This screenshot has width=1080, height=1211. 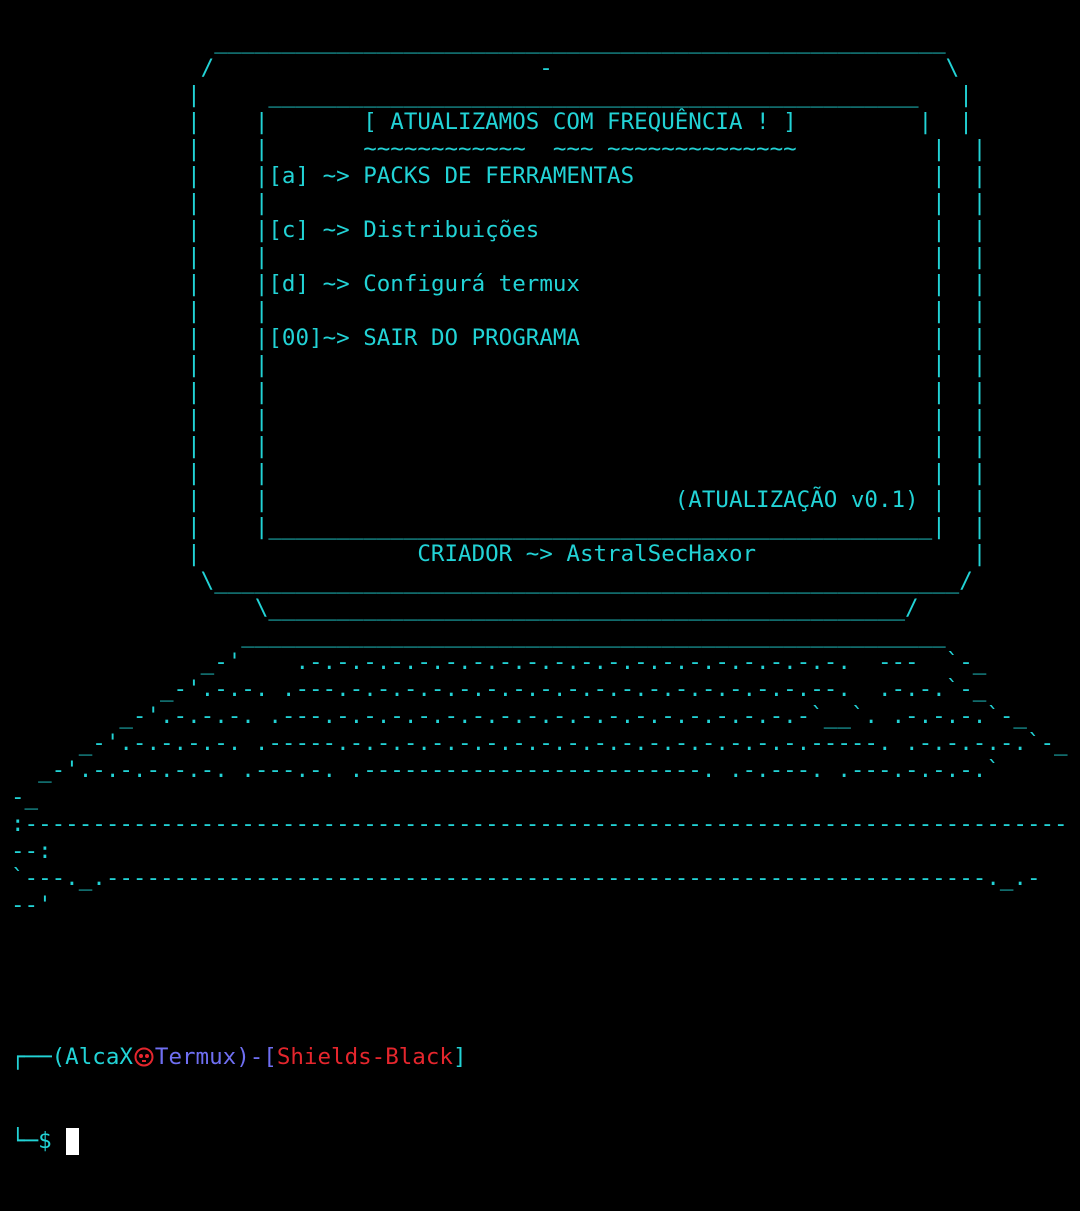 What do you see at coordinates (25, 797) in the screenshot?
I see `art-line: -_` at bounding box center [25, 797].